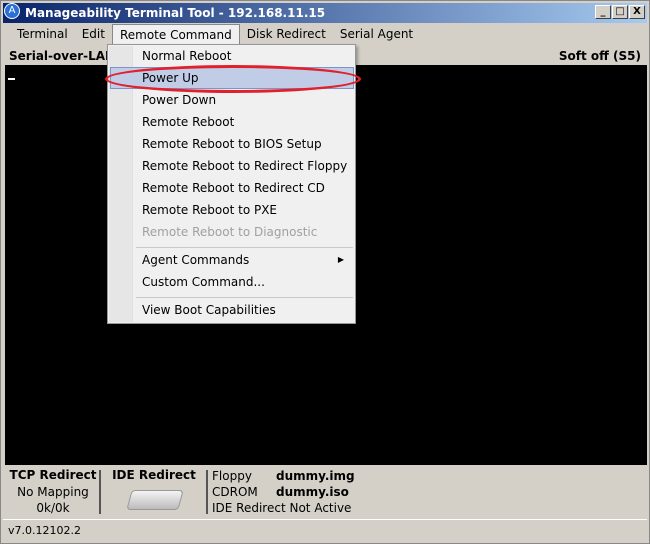  I want to click on menu-disk-redirect: Disk Redirect, so click(286, 34).